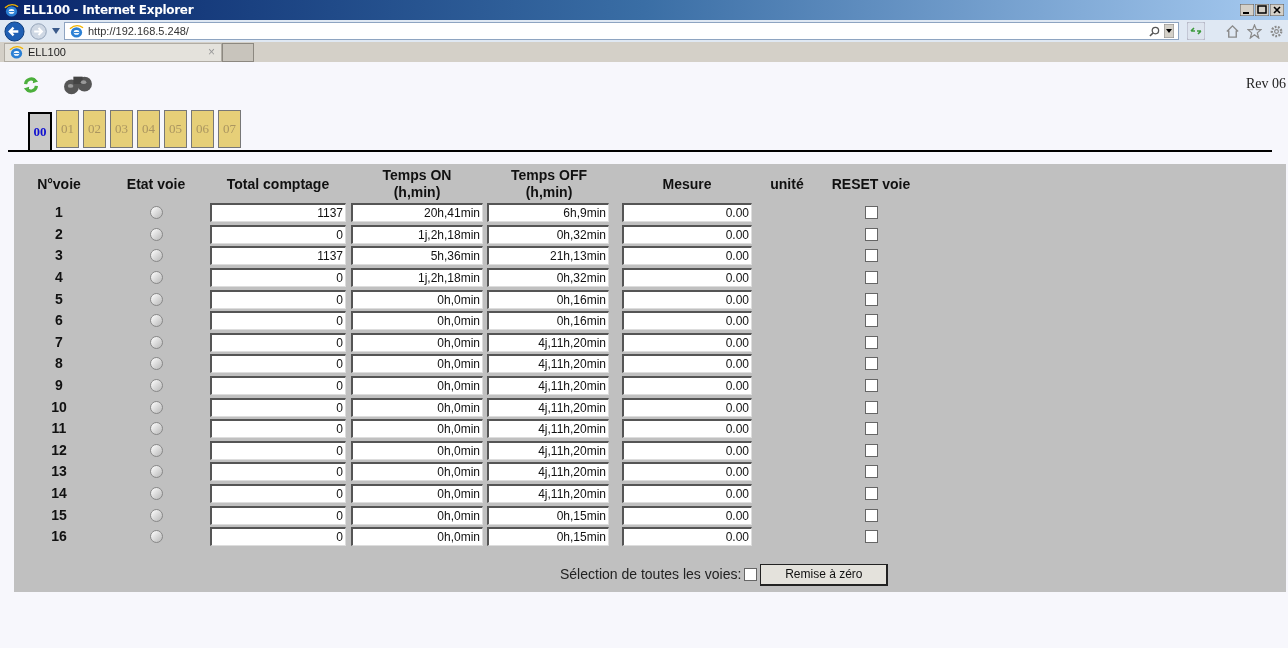 This screenshot has height=648, width=1288. I want to click on reset-button: Remise à zéro, so click(824, 574).